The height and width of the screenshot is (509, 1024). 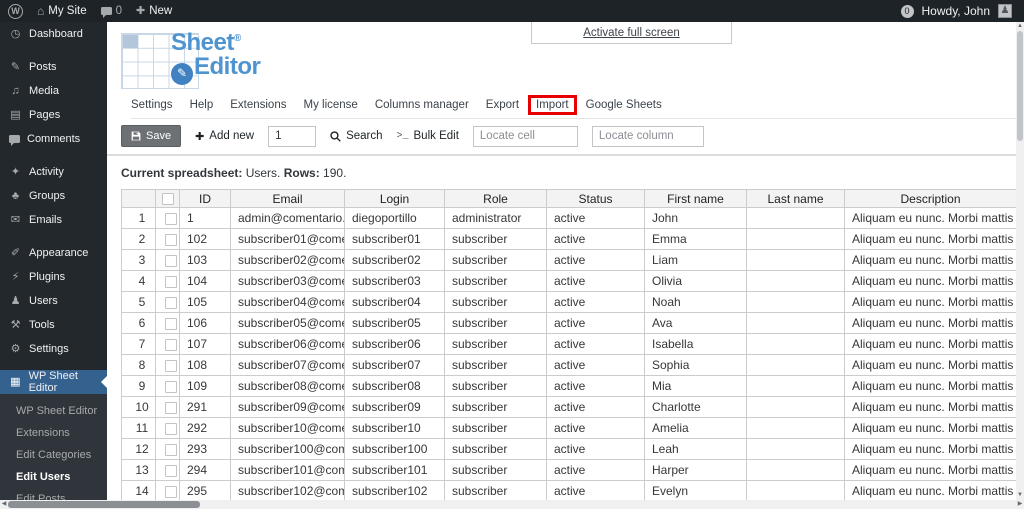 What do you see at coordinates (695, 428) in the screenshot?
I see `cell-first: Amelia` at bounding box center [695, 428].